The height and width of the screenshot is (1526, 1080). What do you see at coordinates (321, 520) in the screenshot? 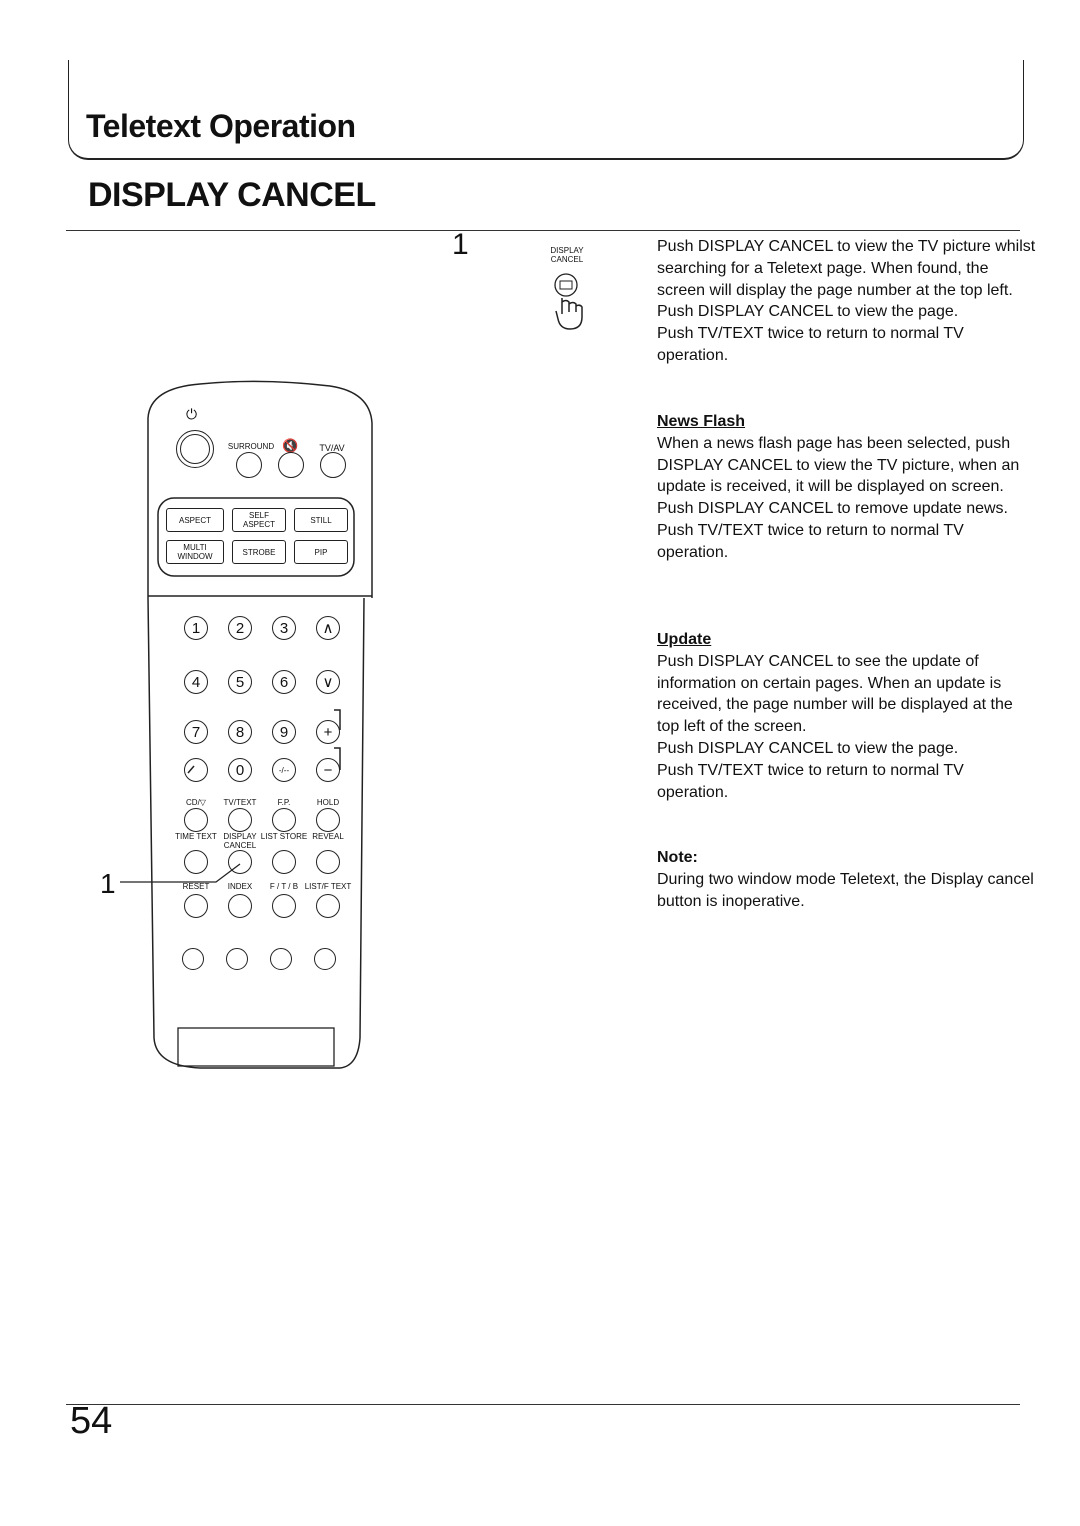
I see `still-button: STILL` at bounding box center [321, 520].